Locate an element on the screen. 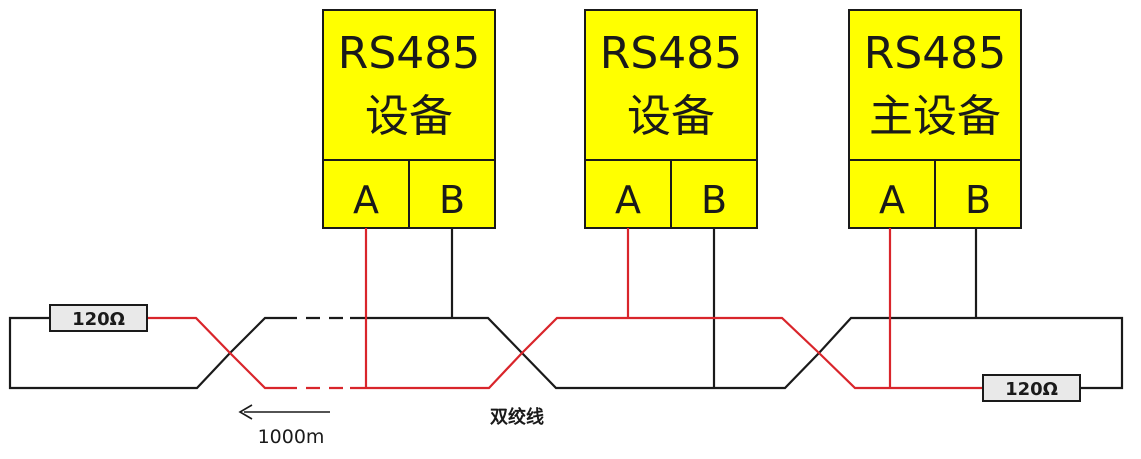  resistor-right: 120Ω is located at coordinates (1031, 388).